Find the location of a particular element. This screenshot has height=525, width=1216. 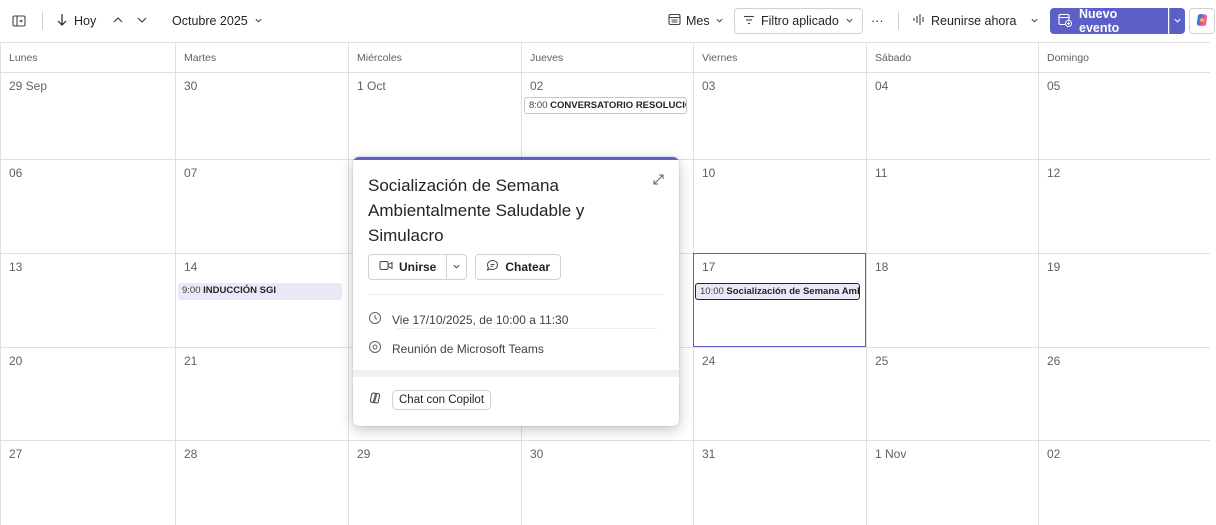

day-number: 07 is located at coordinates (191, 173).